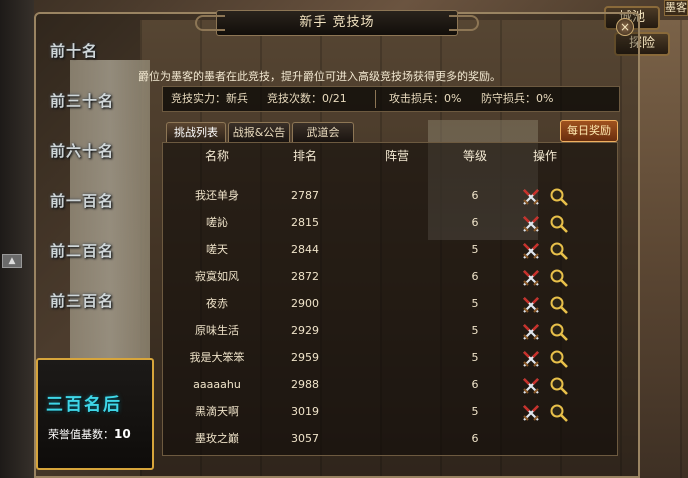  Describe the element at coordinates (305, 276) in the screenshot. I see `row-rank: 2872` at that location.